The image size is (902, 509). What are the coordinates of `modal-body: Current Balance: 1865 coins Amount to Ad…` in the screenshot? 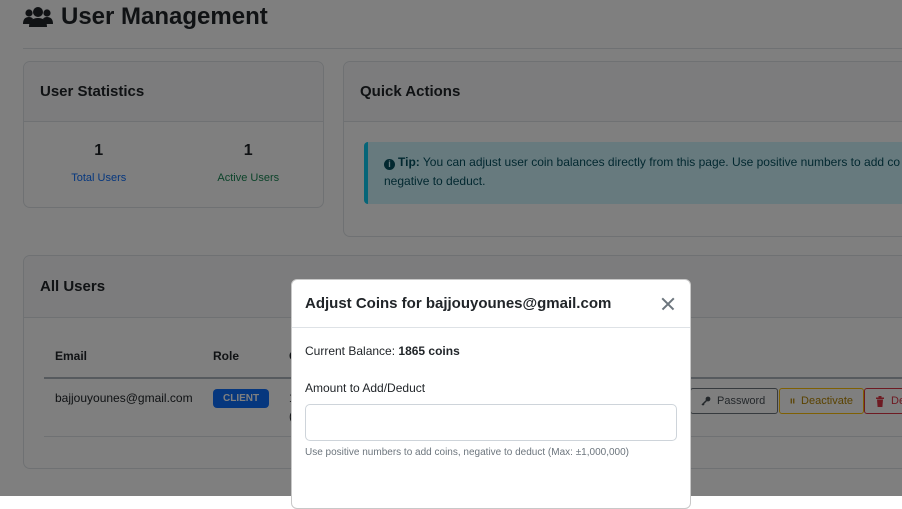 It's located at (491, 401).